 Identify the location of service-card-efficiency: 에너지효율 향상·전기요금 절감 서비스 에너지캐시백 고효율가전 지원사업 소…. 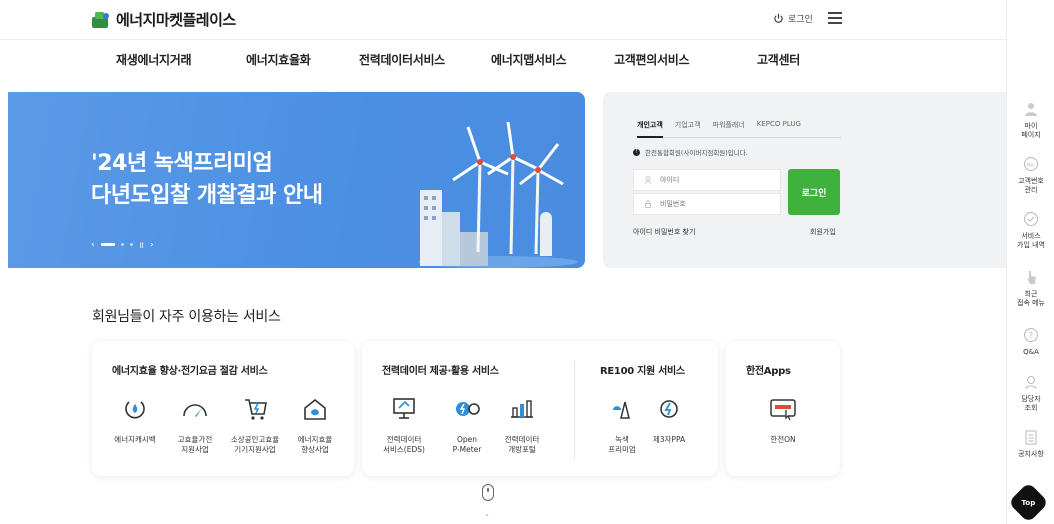
(223, 408).